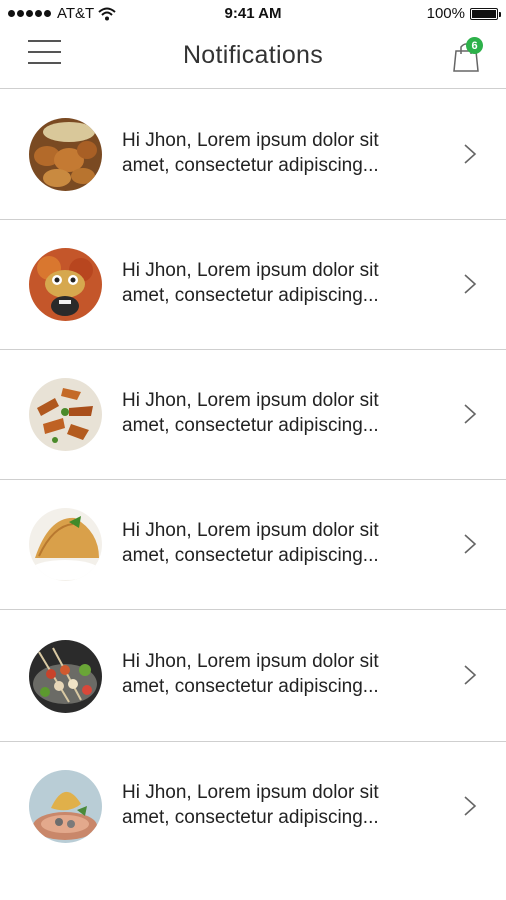  Describe the element at coordinates (485, 13) in the screenshot. I see `battery-icon` at that location.